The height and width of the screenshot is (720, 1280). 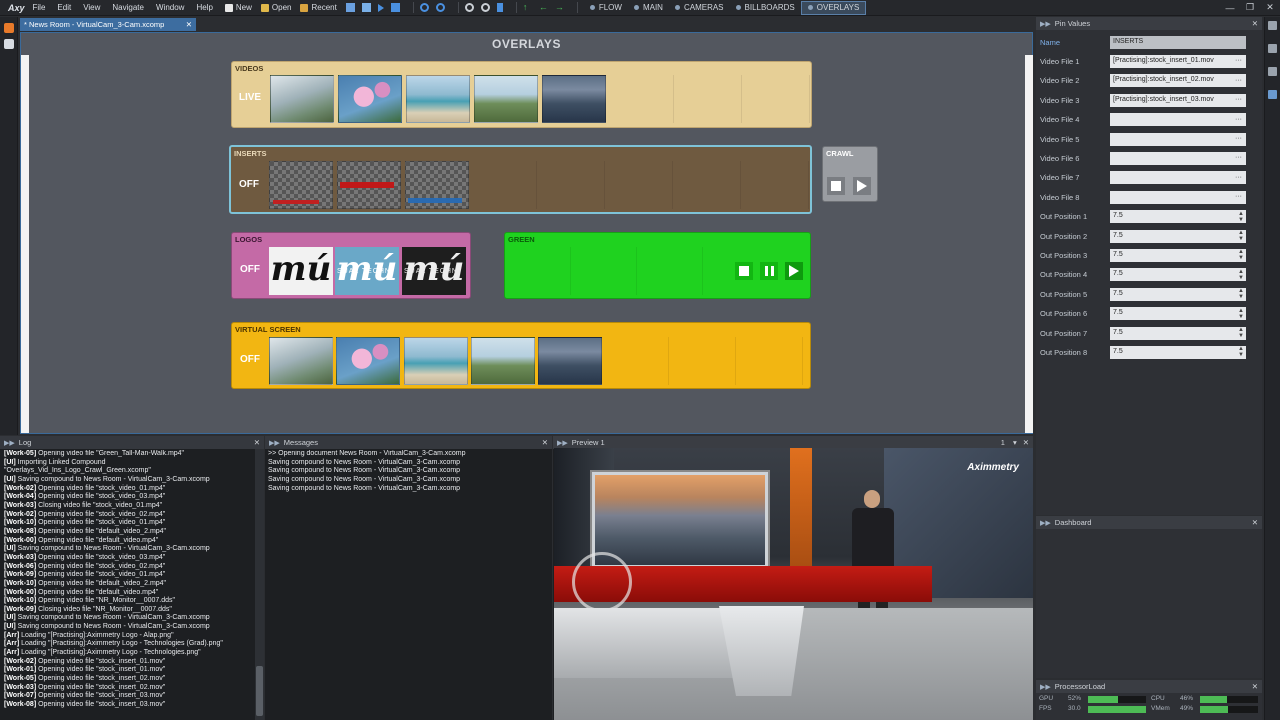 What do you see at coordinates (862, 186) in the screenshot?
I see `crawl-play-button` at bounding box center [862, 186].